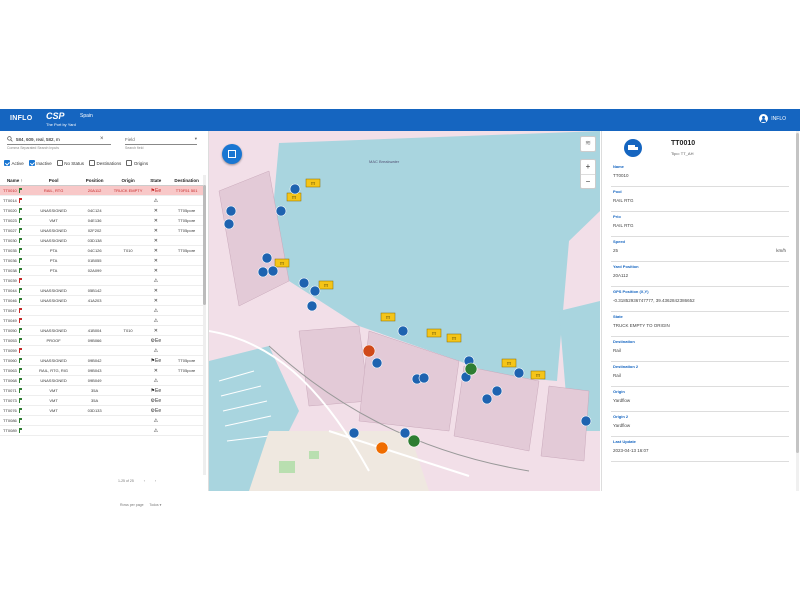 Image resolution: width=800 pixels, height=600 pixels. I want to click on col-destination-header: Destination, so click(186, 180).